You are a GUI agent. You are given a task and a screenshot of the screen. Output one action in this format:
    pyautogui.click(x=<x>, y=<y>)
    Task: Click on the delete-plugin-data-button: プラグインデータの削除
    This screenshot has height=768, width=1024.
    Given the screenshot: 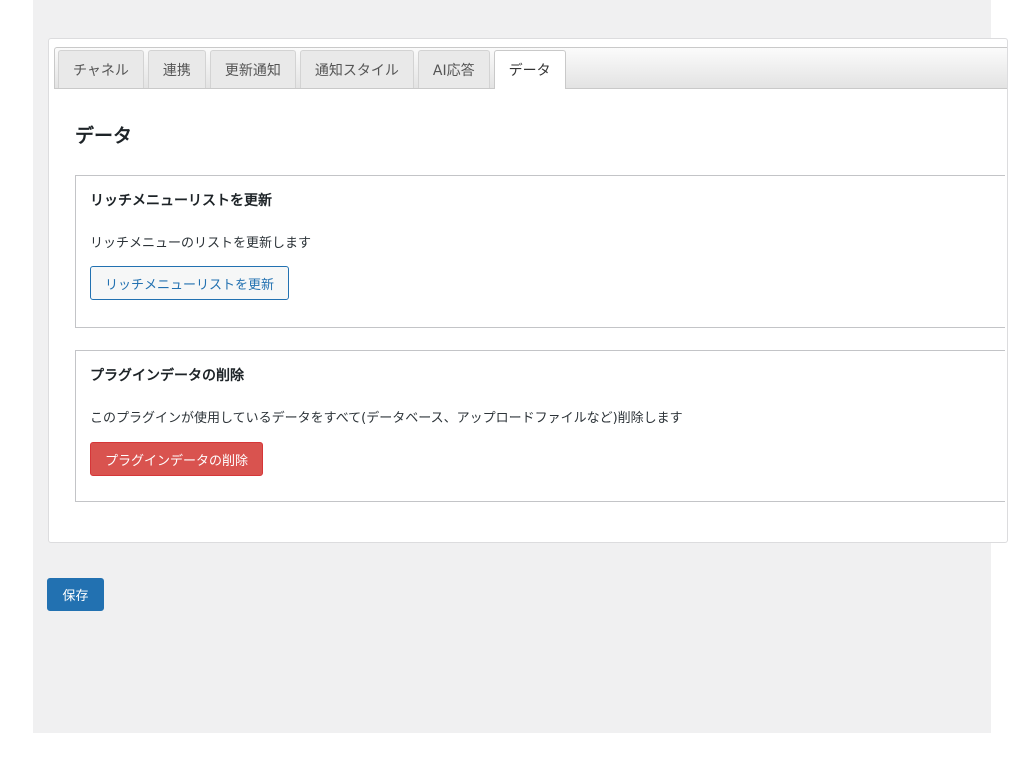 What is the action you would take?
    pyautogui.click(x=177, y=459)
    